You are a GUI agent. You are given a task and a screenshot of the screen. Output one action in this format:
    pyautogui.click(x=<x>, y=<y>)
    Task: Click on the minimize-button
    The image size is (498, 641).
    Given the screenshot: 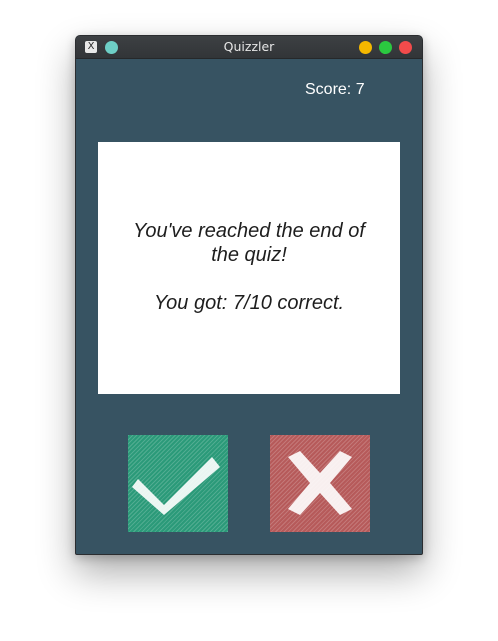 What is the action you would take?
    pyautogui.click(x=365, y=47)
    